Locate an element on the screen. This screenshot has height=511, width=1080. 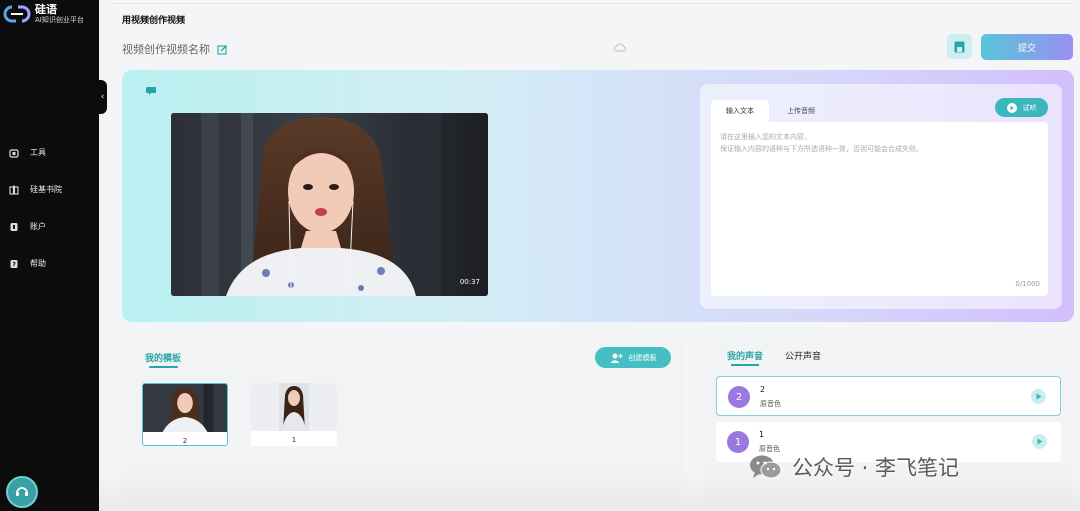
try-listen-label: 试听 is located at coordinates (1029, 107).